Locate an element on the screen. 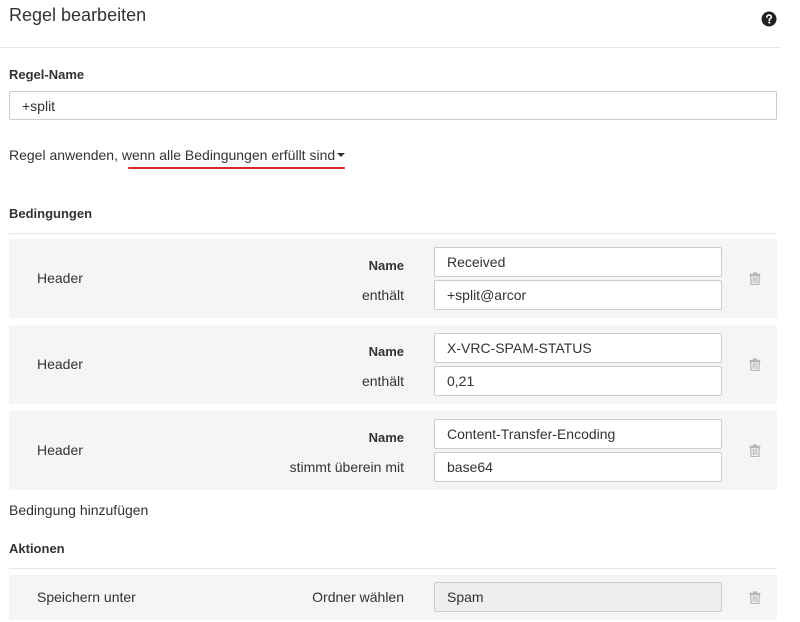 This screenshot has width=800, height=622. condition-operator-label: stimmt überein mit is located at coordinates (346, 467).